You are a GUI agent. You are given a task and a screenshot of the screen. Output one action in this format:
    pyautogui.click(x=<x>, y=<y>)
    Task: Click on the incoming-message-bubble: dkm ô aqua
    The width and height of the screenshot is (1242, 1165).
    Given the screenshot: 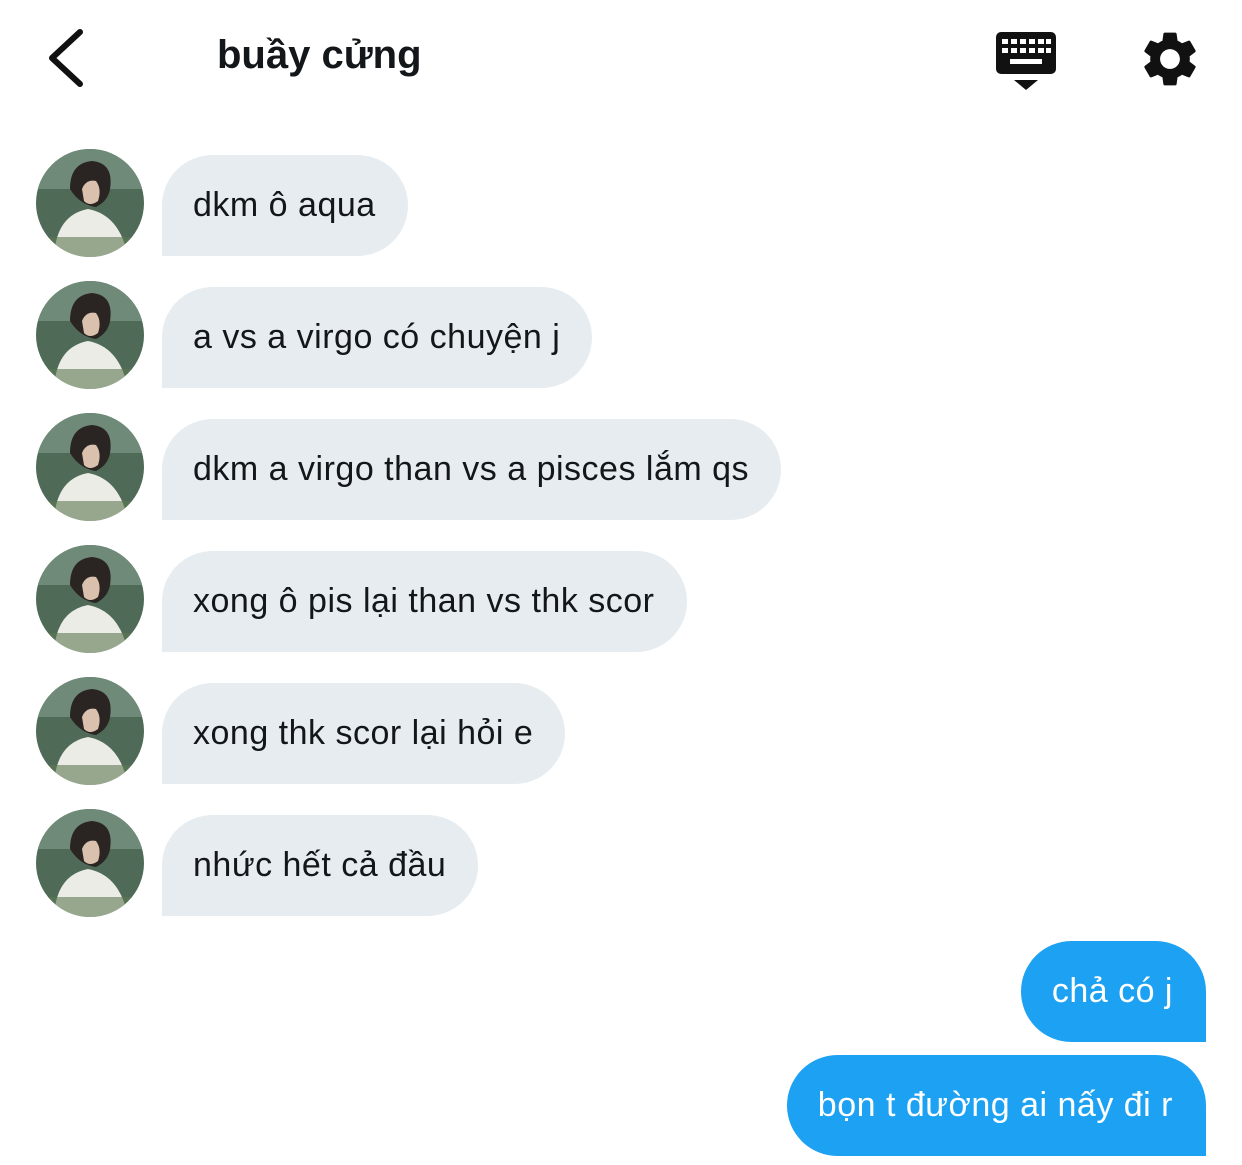 What is the action you would take?
    pyautogui.click(x=285, y=205)
    